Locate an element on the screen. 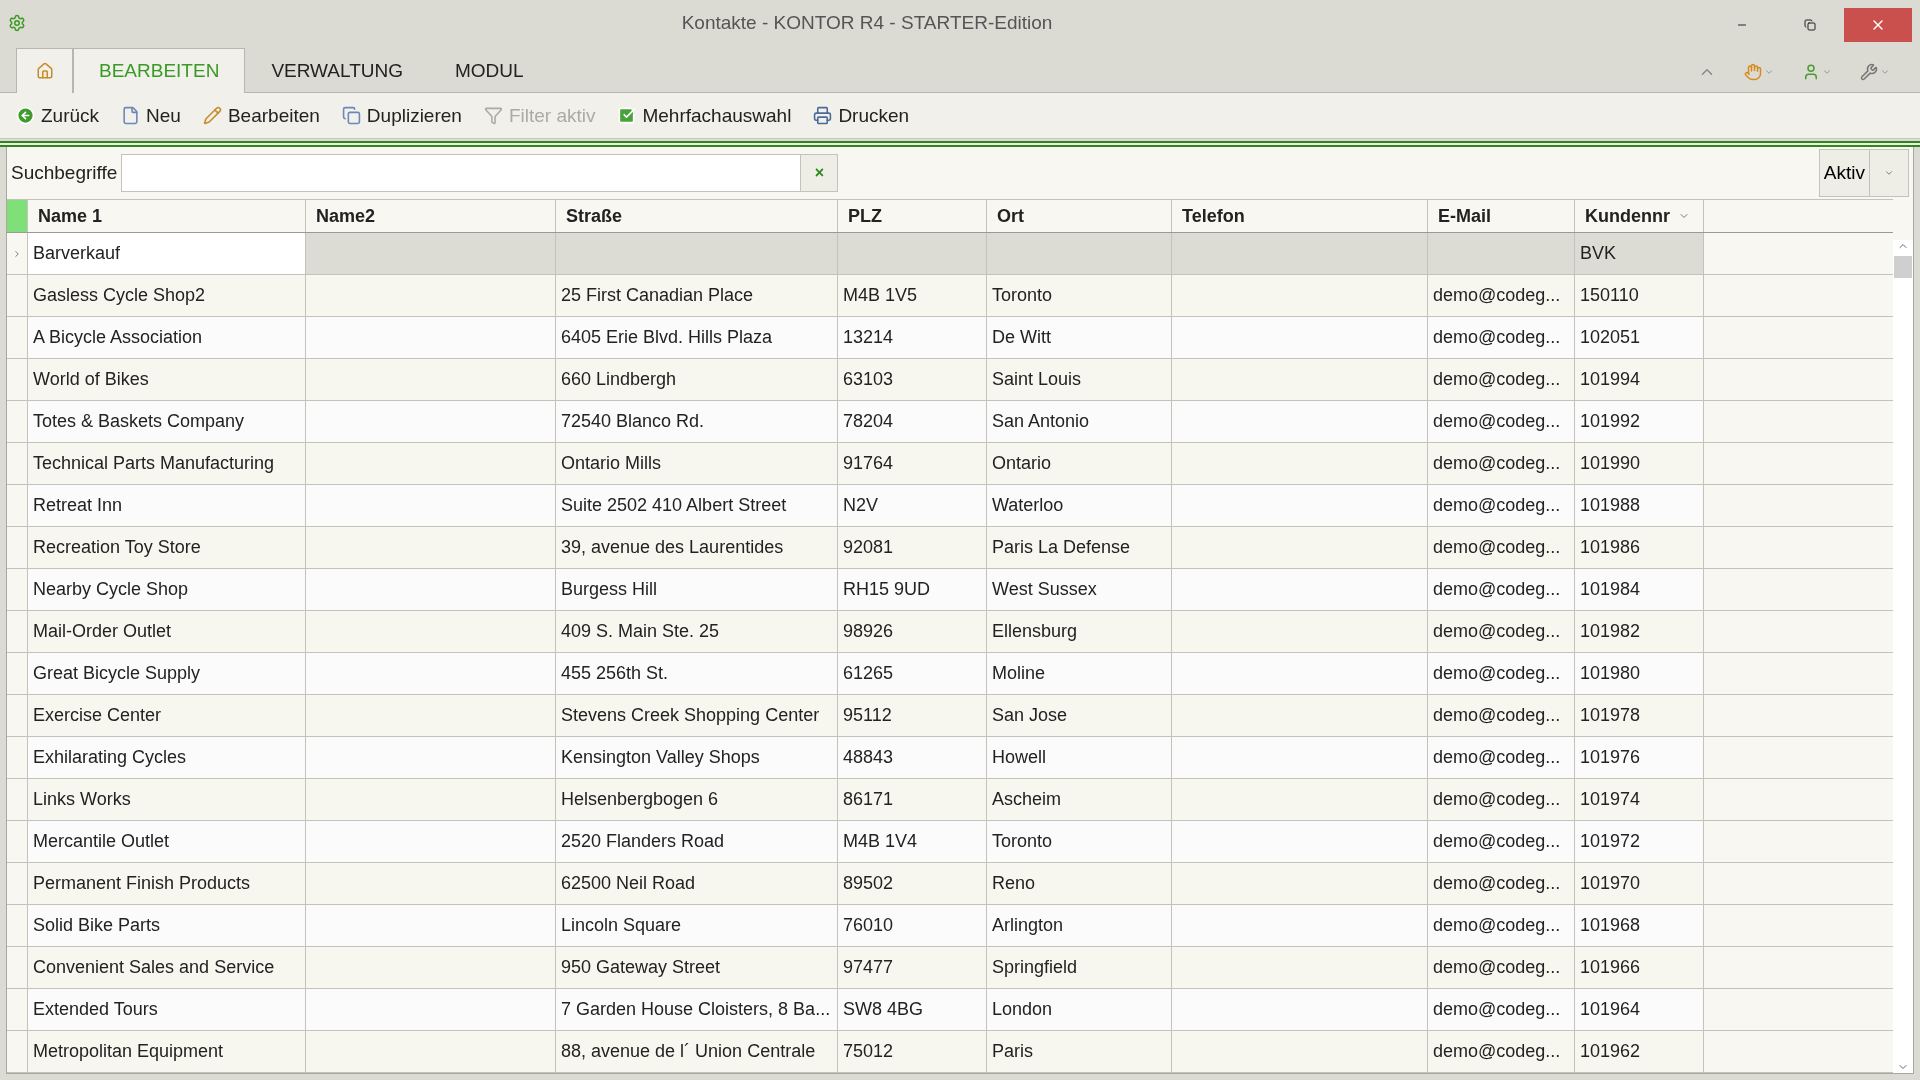 The height and width of the screenshot is (1080, 1920). table-cell: 48843 is located at coordinates (912, 757).